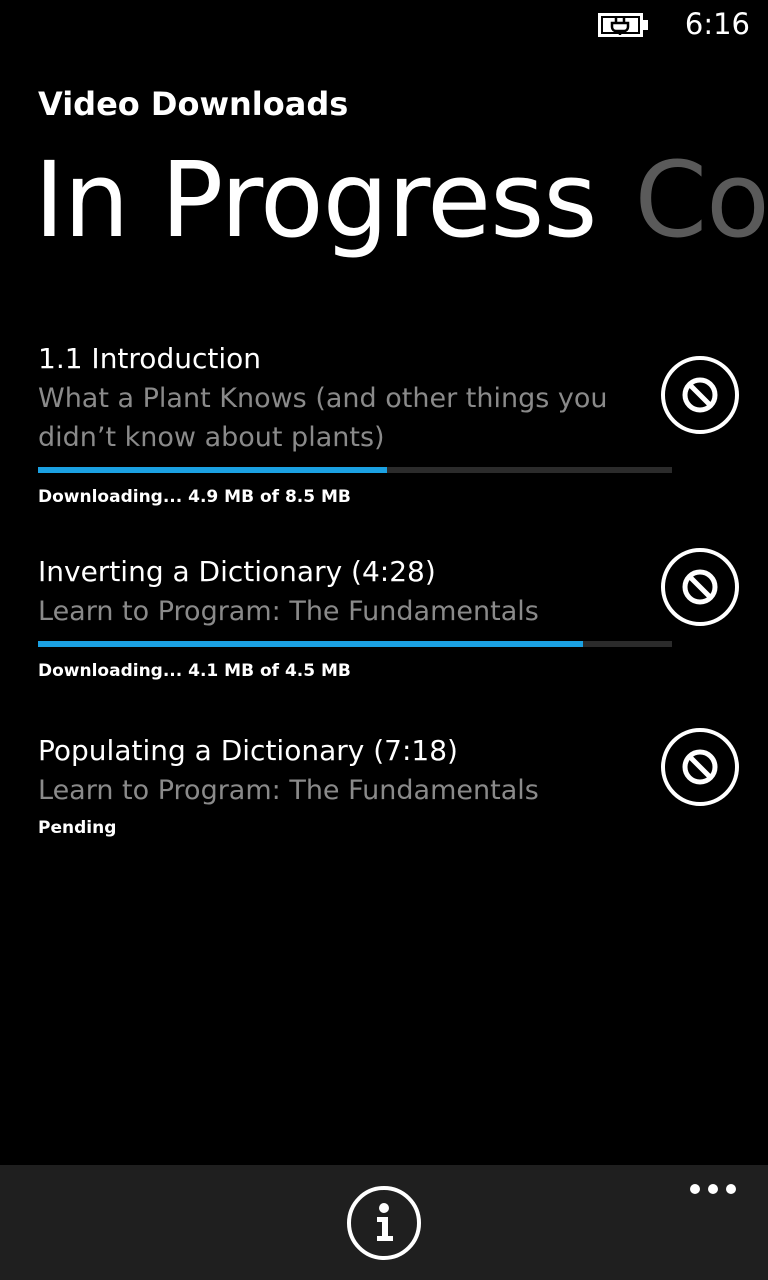 The image size is (768, 1280). I want to click on download-title: 1.1 Introduction, so click(149, 358).